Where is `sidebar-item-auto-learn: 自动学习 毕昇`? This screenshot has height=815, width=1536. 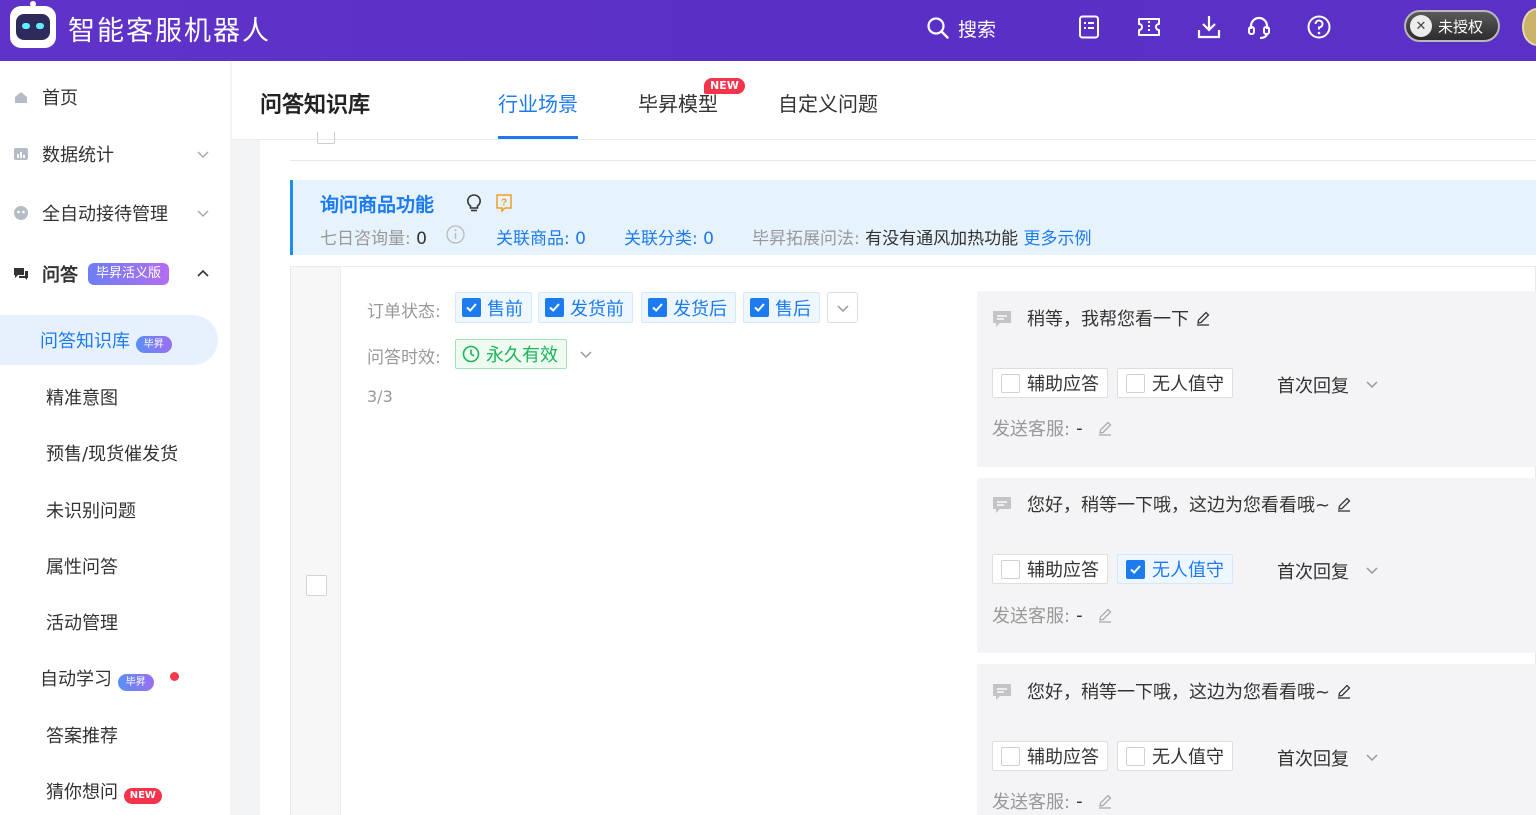
sidebar-item-auto-learn: 自动学习 毕昇 is located at coordinates (97, 678).